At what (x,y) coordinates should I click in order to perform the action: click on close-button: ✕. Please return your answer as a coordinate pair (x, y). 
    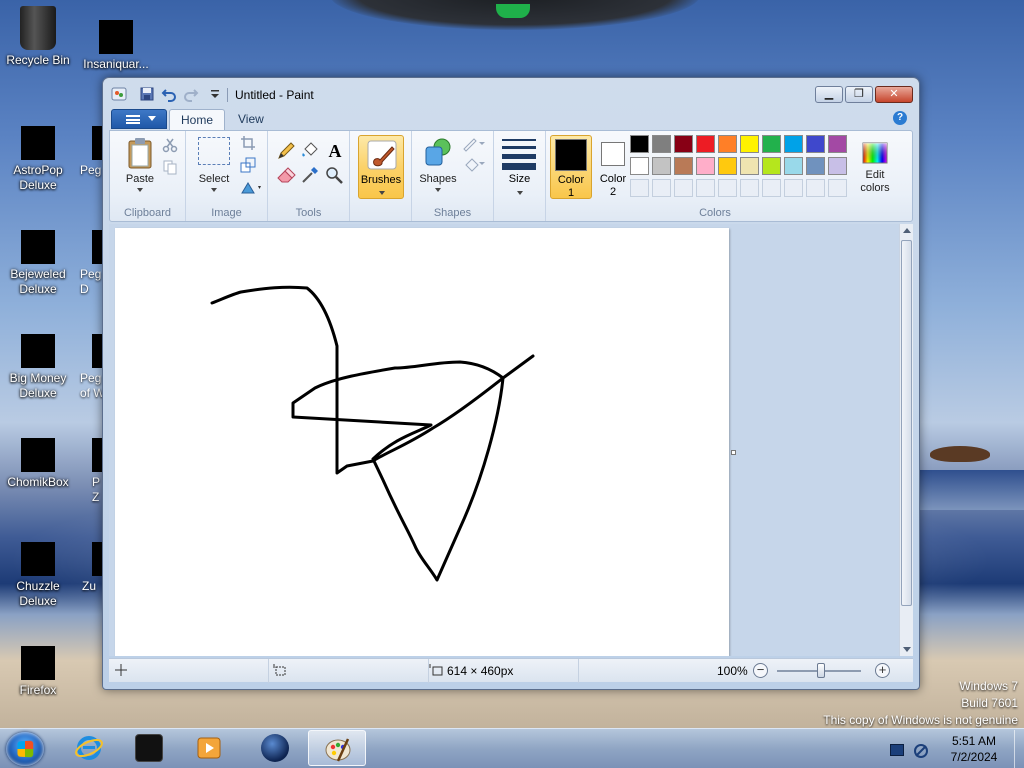
    Looking at the image, I should click on (894, 94).